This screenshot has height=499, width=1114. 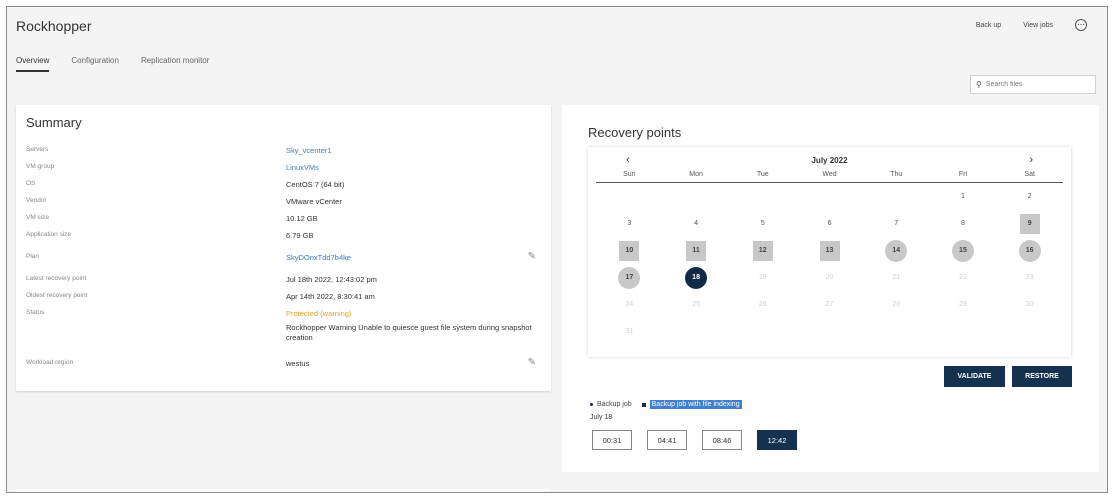 What do you see at coordinates (643, 404) in the screenshot?
I see `square-icon` at bounding box center [643, 404].